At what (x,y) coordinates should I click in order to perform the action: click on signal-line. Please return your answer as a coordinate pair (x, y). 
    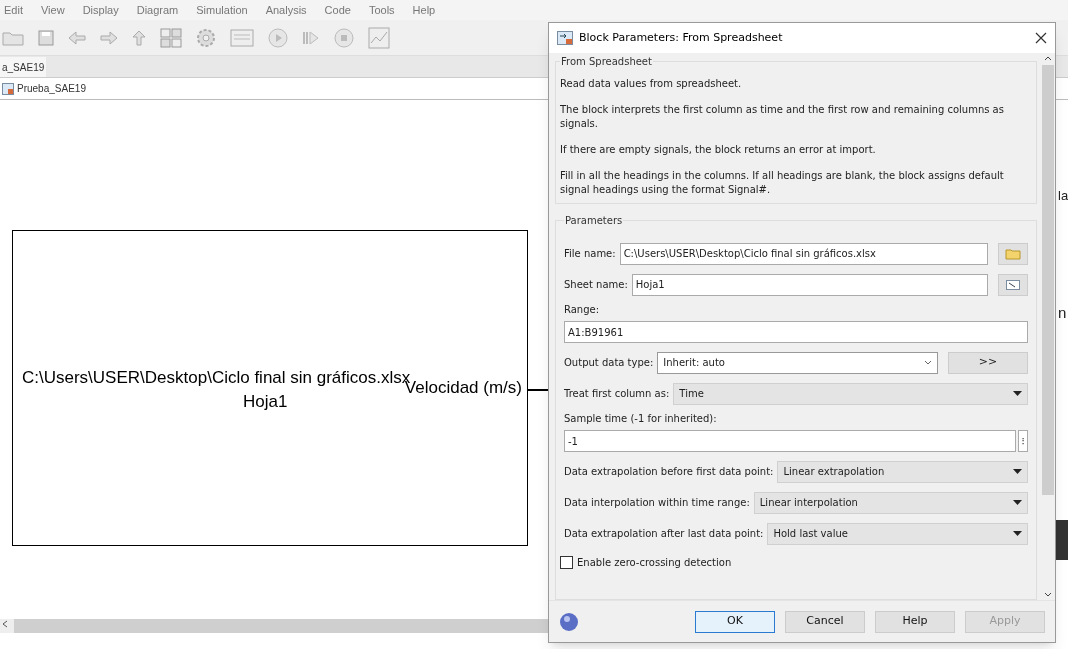
    Looking at the image, I should click on (539, 390).